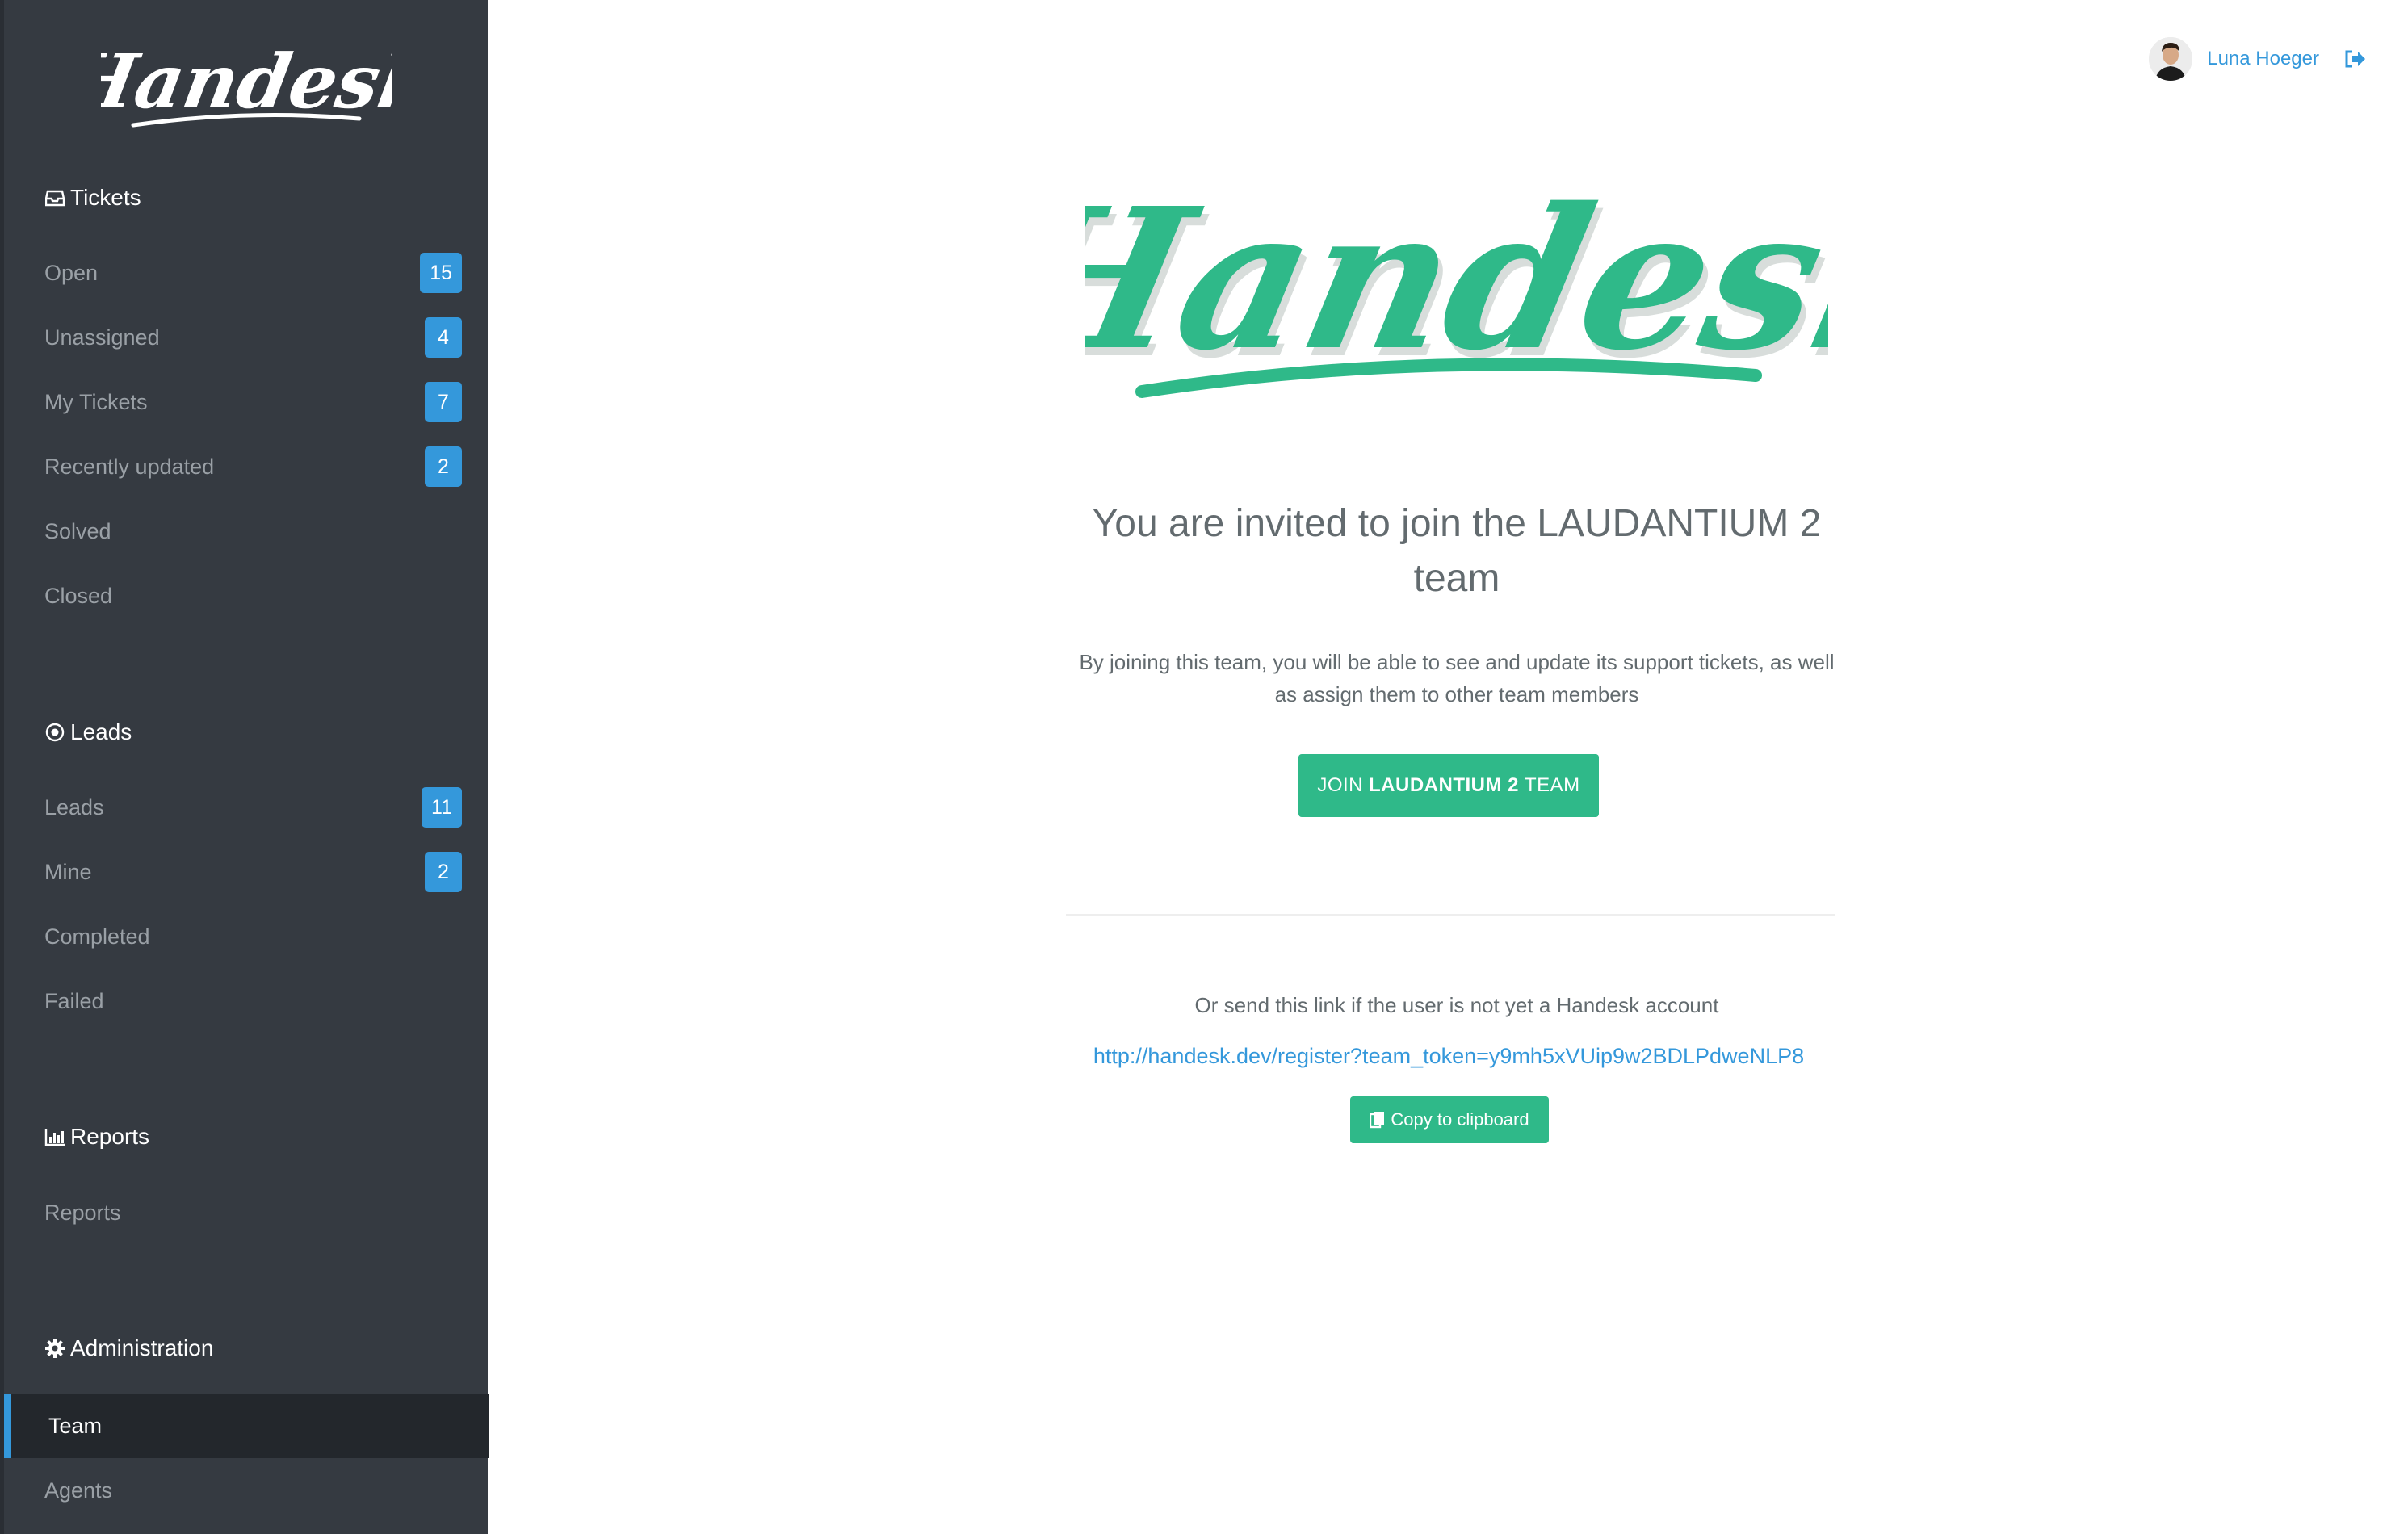  What do you see at coordinates (246, 1001) in the screenshot?
I see `sidebar-item-failed: Failed` at bounding box center [246, 1001].